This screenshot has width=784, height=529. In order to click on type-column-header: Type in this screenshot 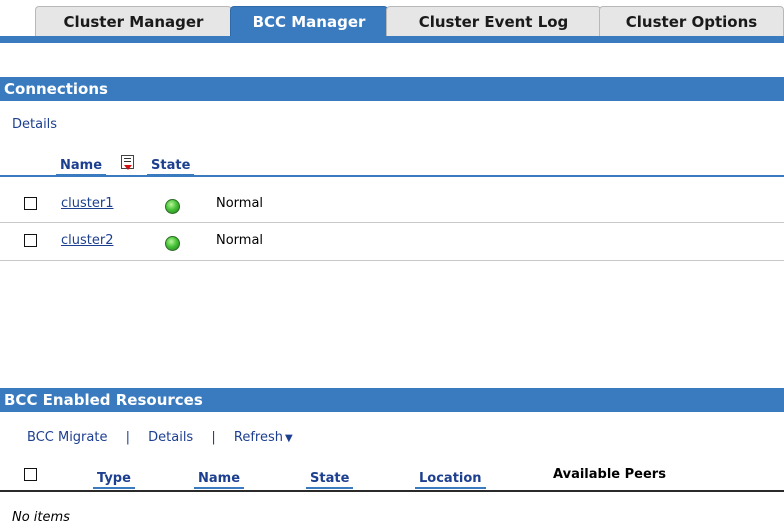, I will do `click(114, 480)`.